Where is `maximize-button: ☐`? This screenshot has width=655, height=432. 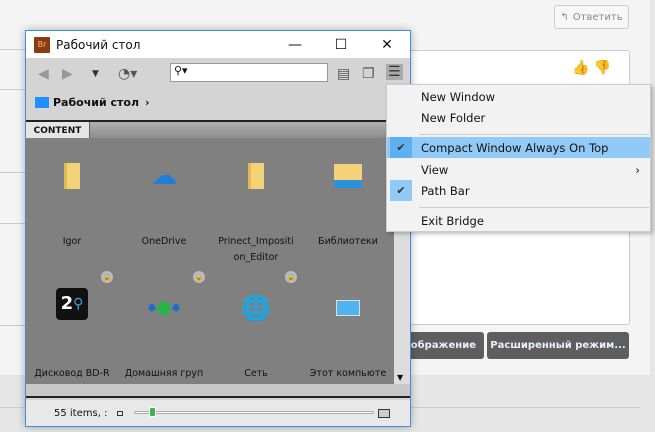
maximize-button: ☐ is located at coordinates (341, 44).